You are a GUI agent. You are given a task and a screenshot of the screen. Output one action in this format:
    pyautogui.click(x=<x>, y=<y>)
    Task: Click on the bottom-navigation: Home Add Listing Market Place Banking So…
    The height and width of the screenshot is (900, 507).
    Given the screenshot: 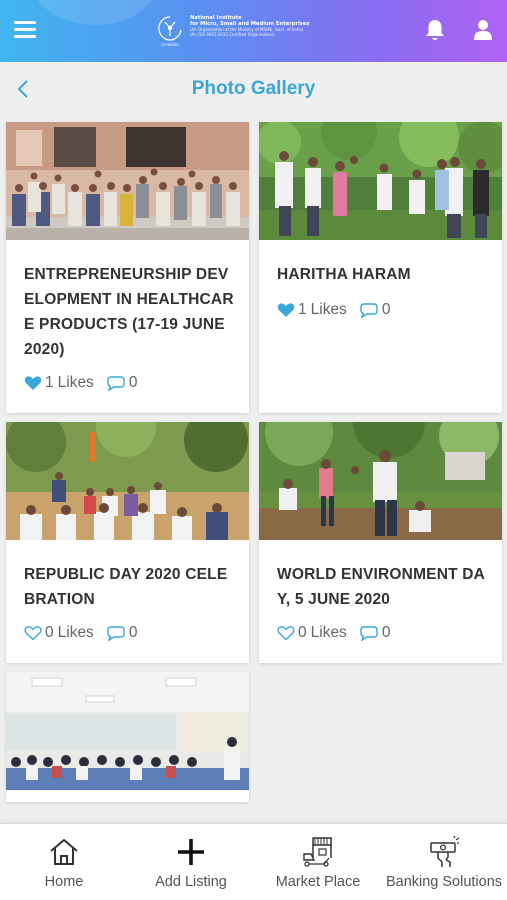 What is the action you would take?
    pyautogui.click(x=253, y=861)
    